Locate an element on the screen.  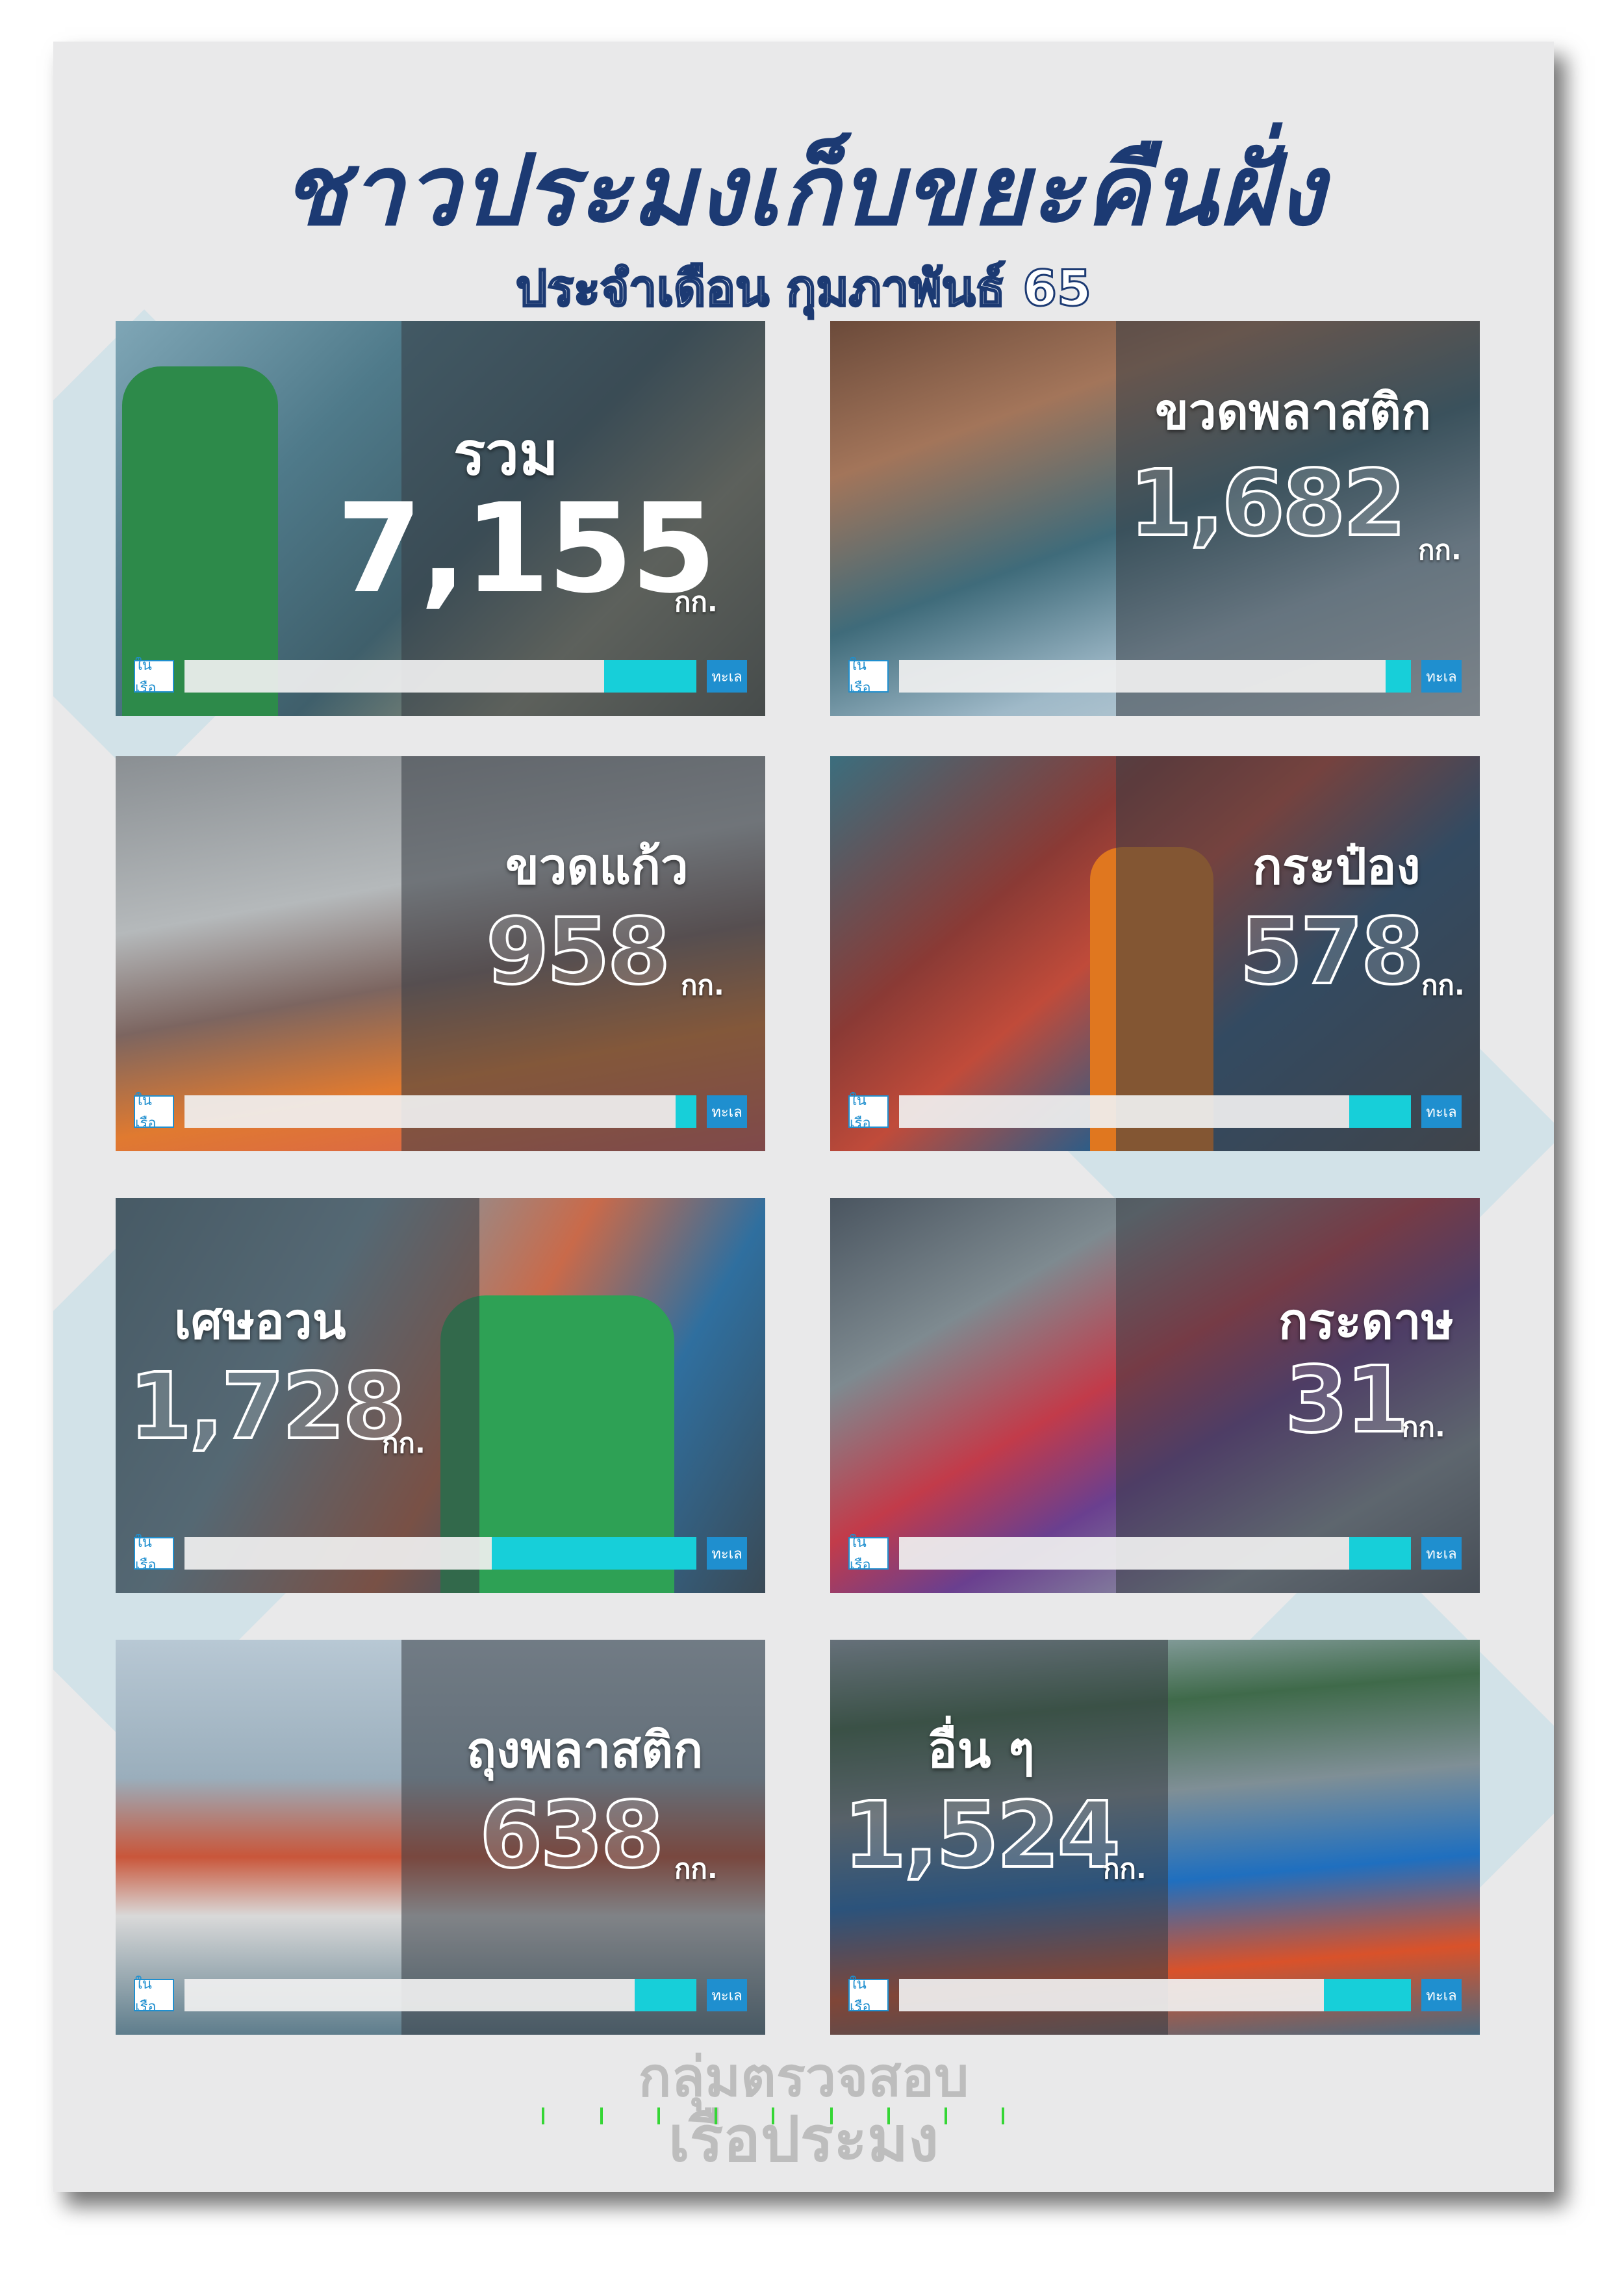
stat-card-plastic-bottles: ขวดพลาสติก 1,682 กก. ในเรือ ทะเล is located at coordinates (1155, 518).